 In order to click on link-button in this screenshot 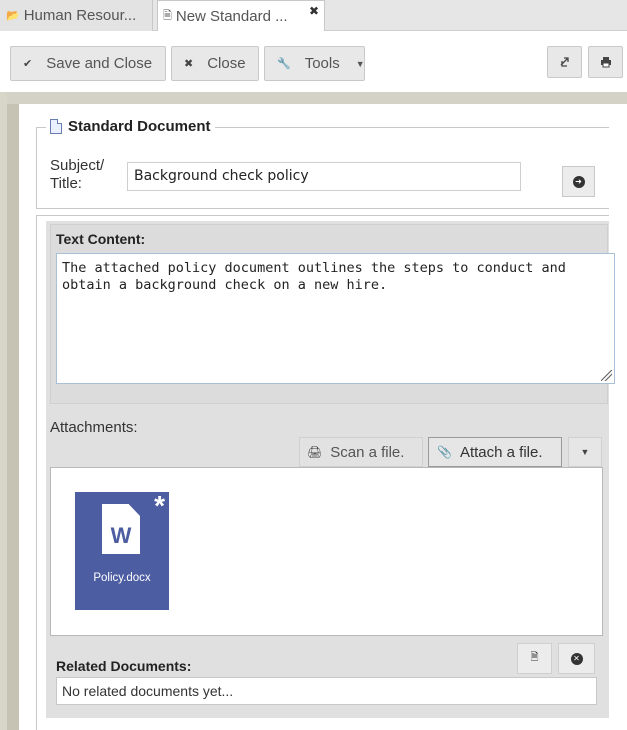, I will do `click(564, 62)`.